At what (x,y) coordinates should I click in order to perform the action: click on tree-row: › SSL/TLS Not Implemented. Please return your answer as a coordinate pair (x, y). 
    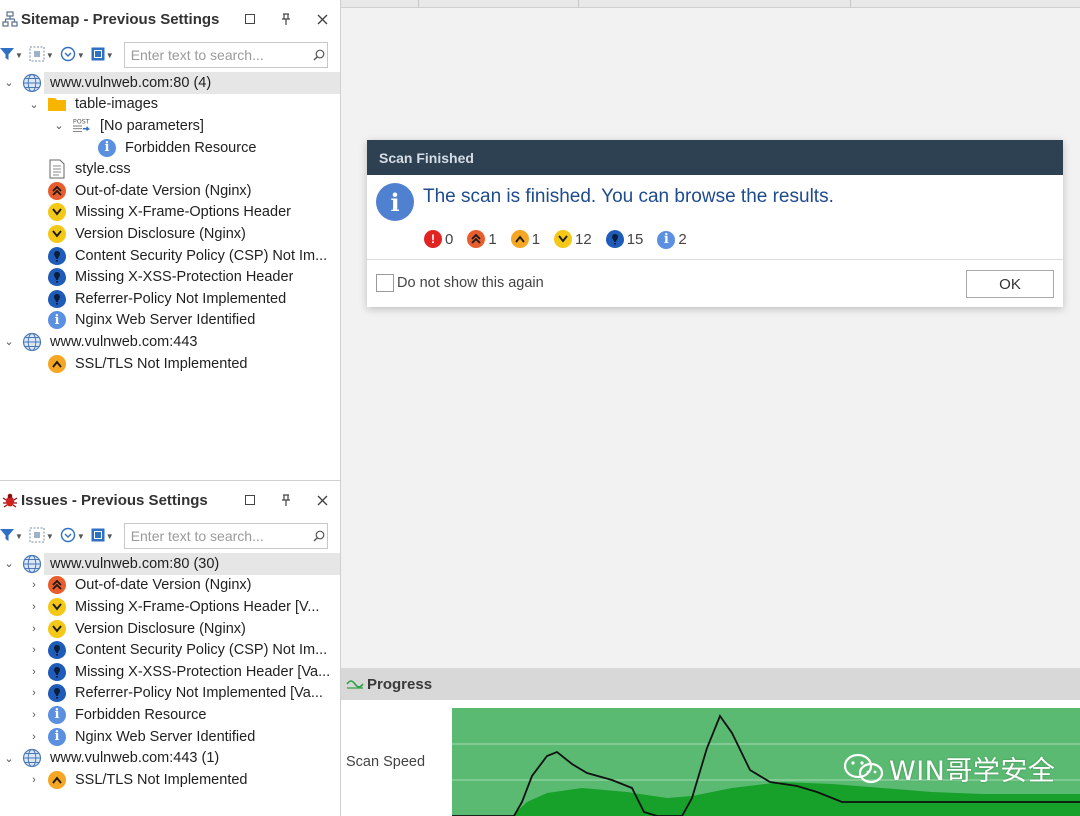
    Looking at the image, I should click on (170, 780).